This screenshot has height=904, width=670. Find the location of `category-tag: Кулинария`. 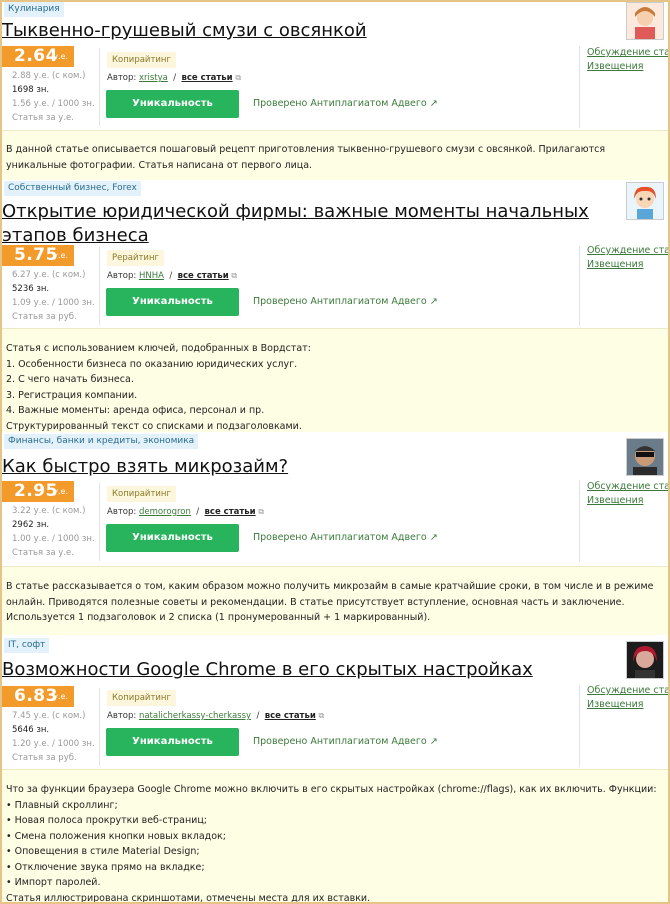

category-tag: Кулинария is located at coordinates (34, 9).